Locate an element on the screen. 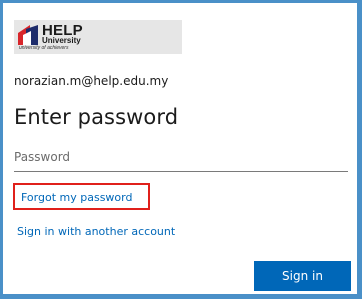  account-email: norazian.m@help.edu.my is located at coordinates (91, 81).